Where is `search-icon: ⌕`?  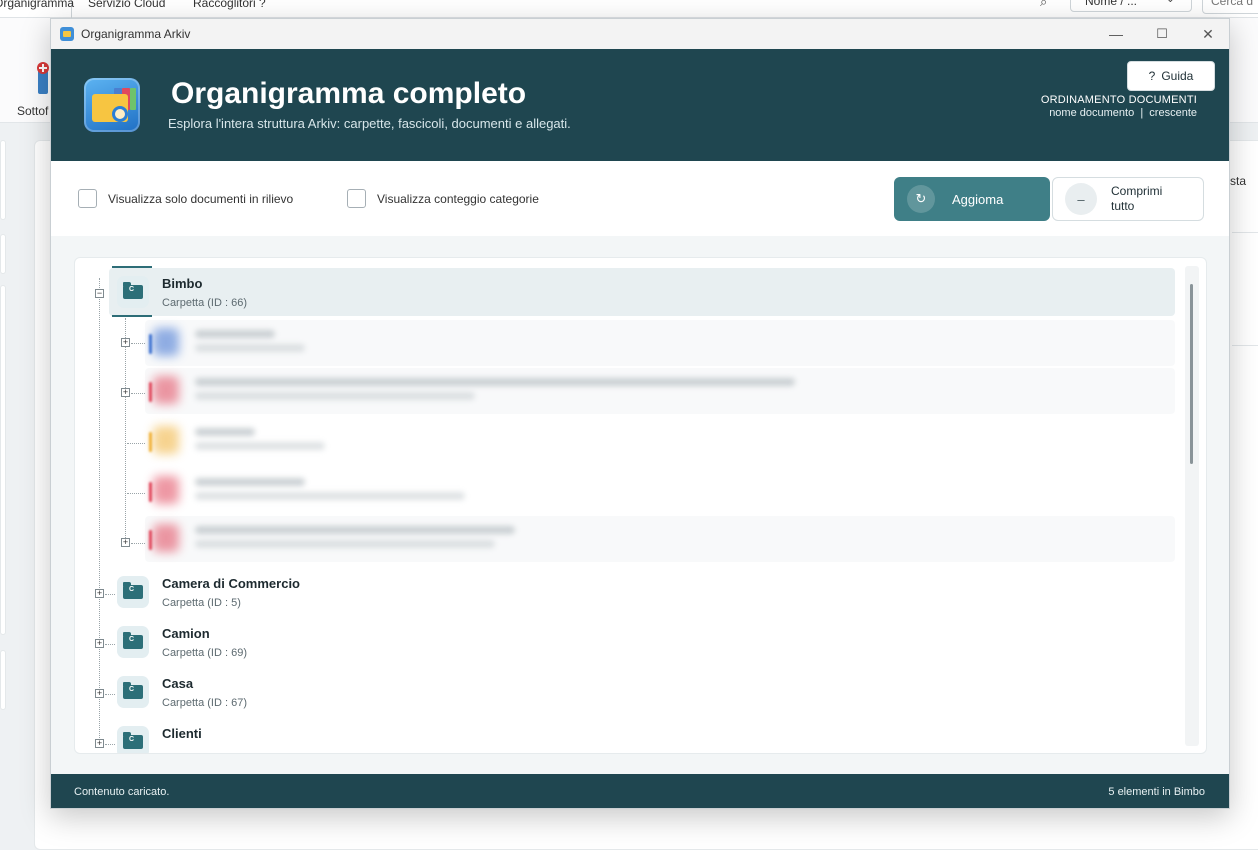
search-icon: ⌕ is located at coordinates (1043, 5).